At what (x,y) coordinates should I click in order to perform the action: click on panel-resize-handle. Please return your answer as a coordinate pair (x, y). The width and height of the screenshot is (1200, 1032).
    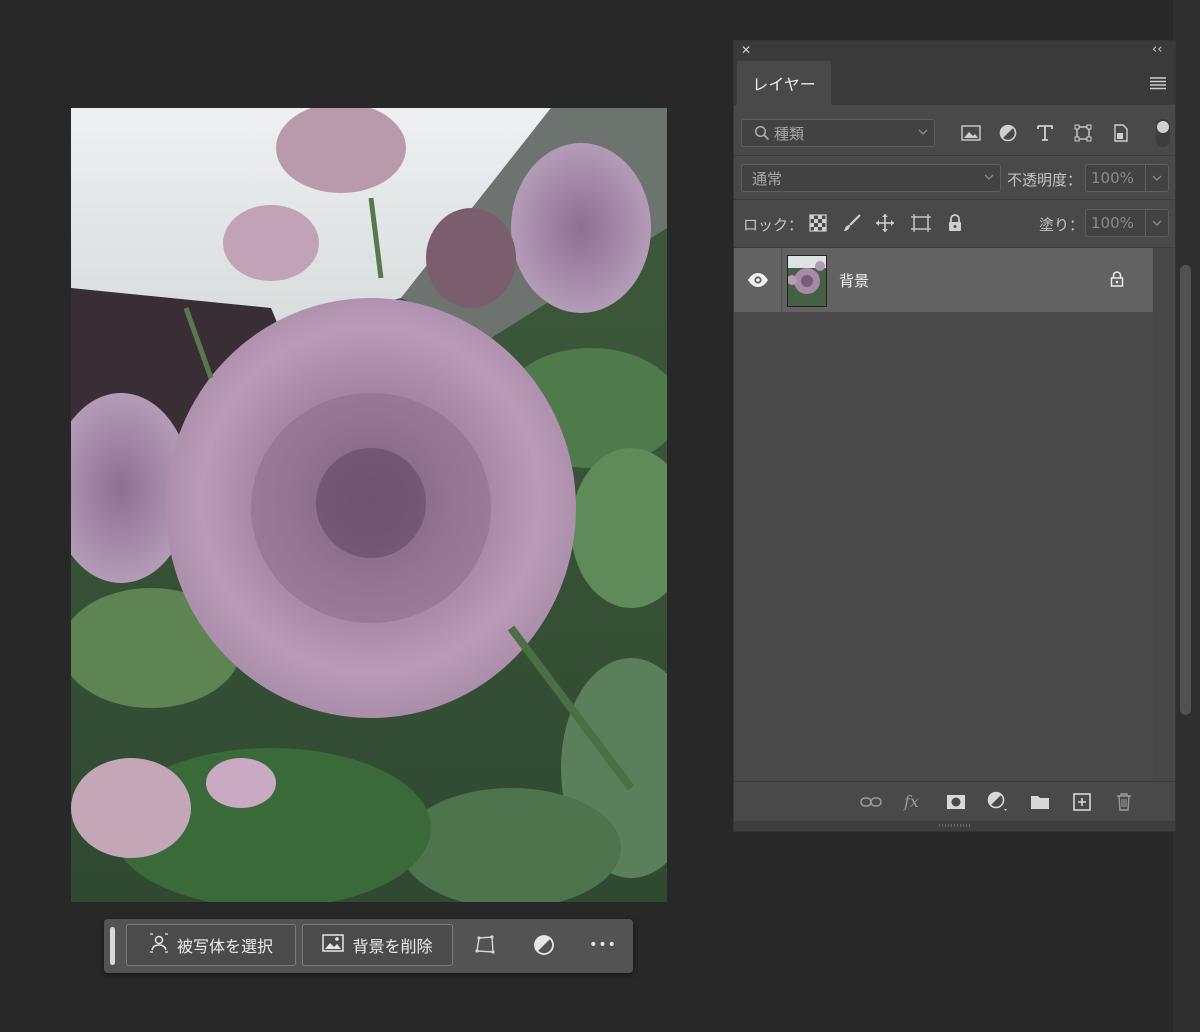
    Looking at the image, I should click on (954, 826).